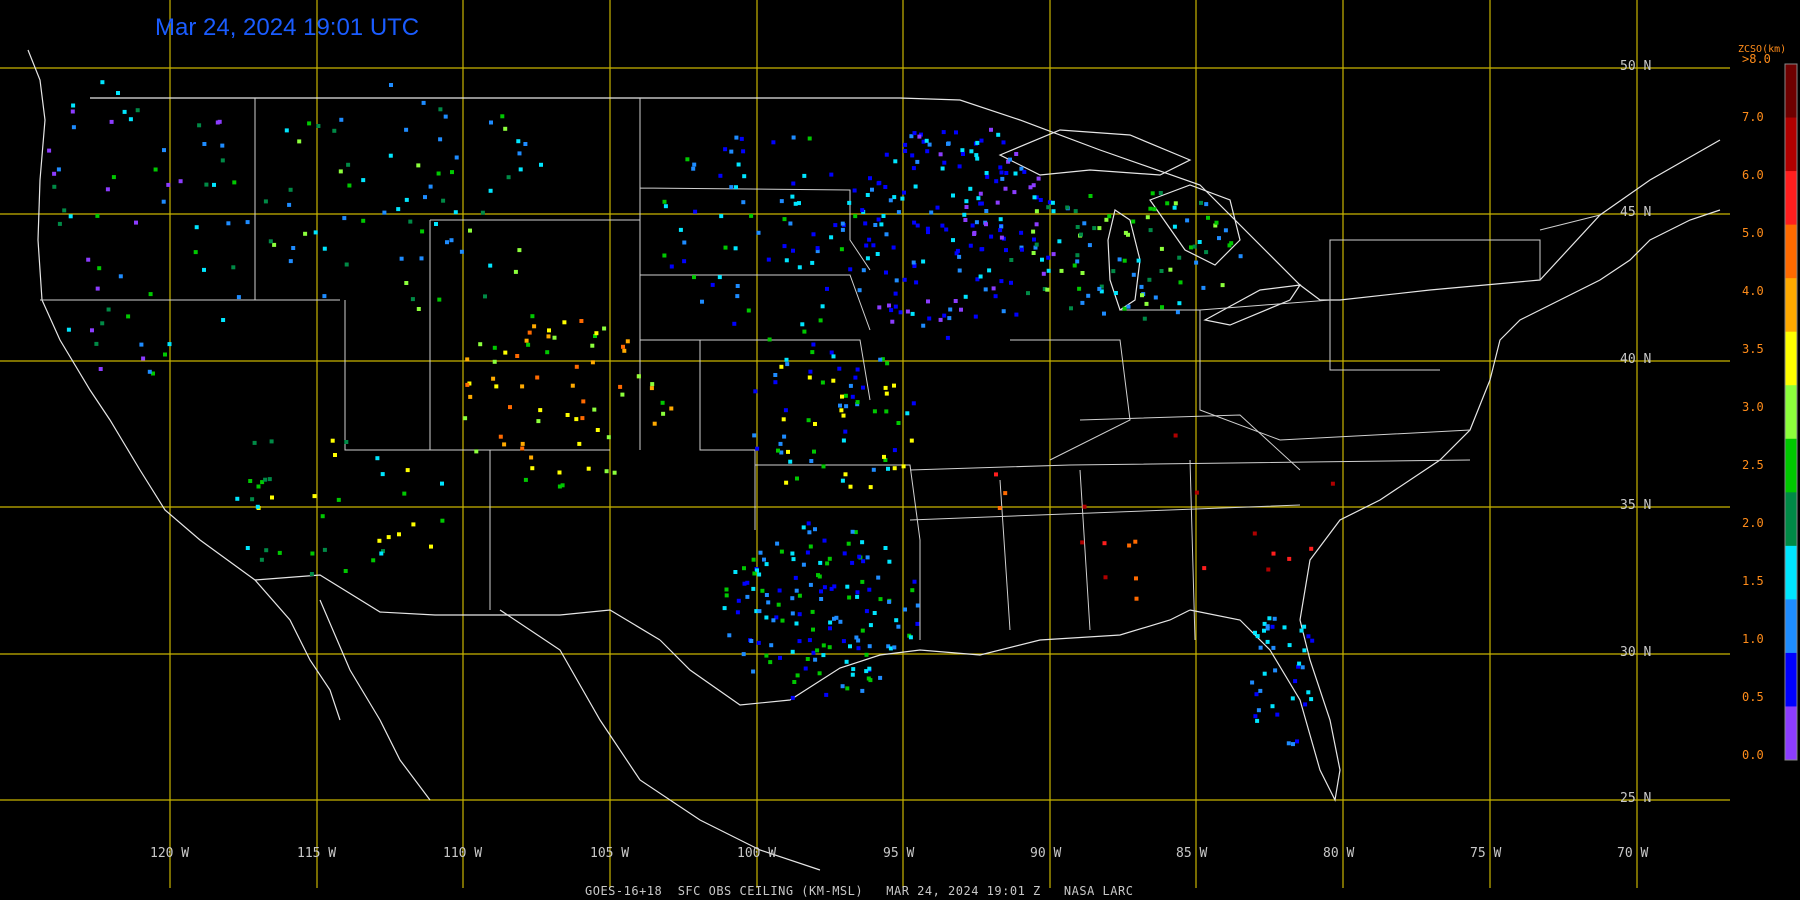 Image resolution: width=1800 pixels, height=900 pixels. Describe the element at coordinates (184, 385) in the screenshot. I see `pacific-coastline` at that location.